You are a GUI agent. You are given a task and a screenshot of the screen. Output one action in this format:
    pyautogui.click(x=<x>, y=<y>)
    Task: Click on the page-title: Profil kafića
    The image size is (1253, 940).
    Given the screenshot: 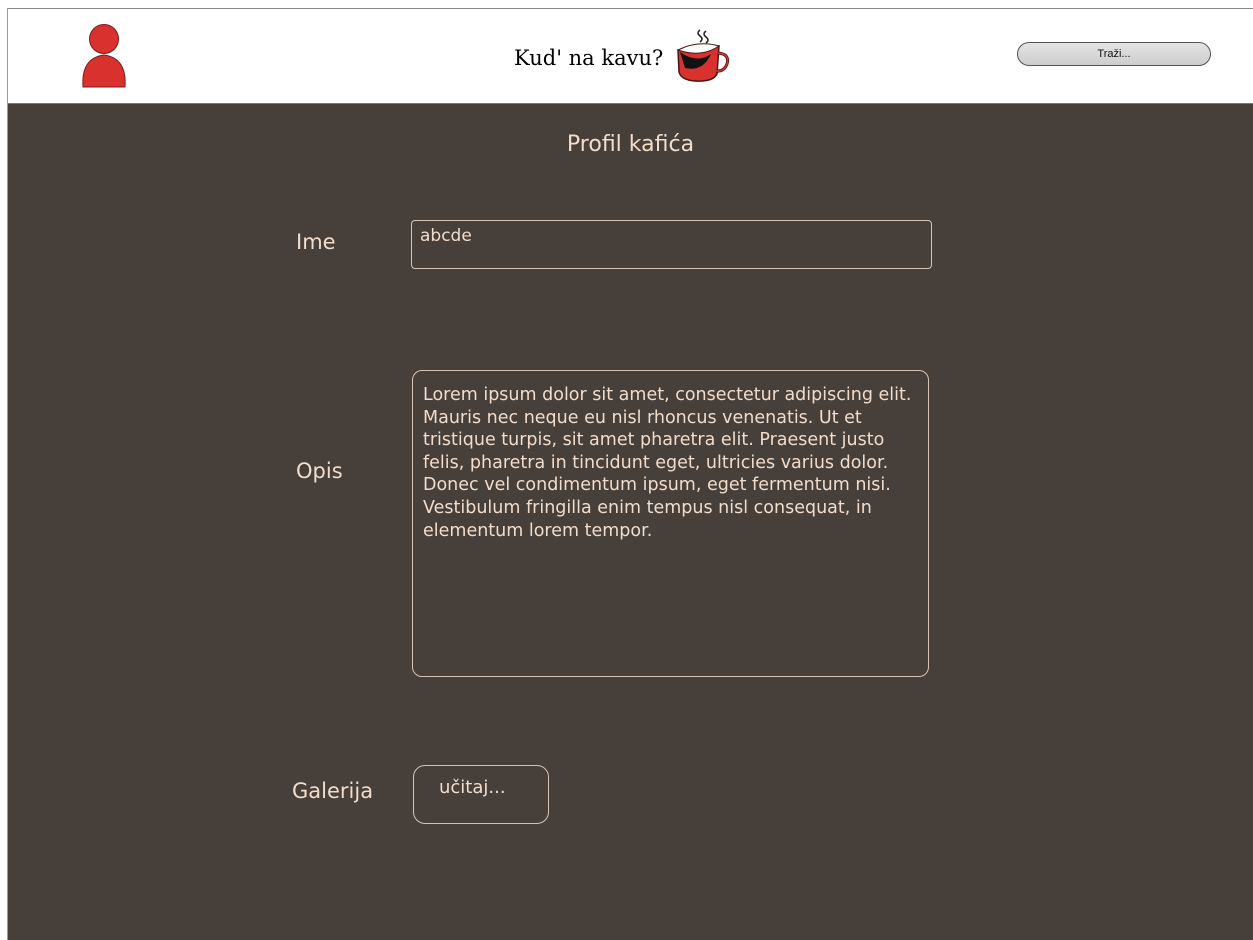 What is the action you would take?
    pyautogui.click(x=630, y=144)
    